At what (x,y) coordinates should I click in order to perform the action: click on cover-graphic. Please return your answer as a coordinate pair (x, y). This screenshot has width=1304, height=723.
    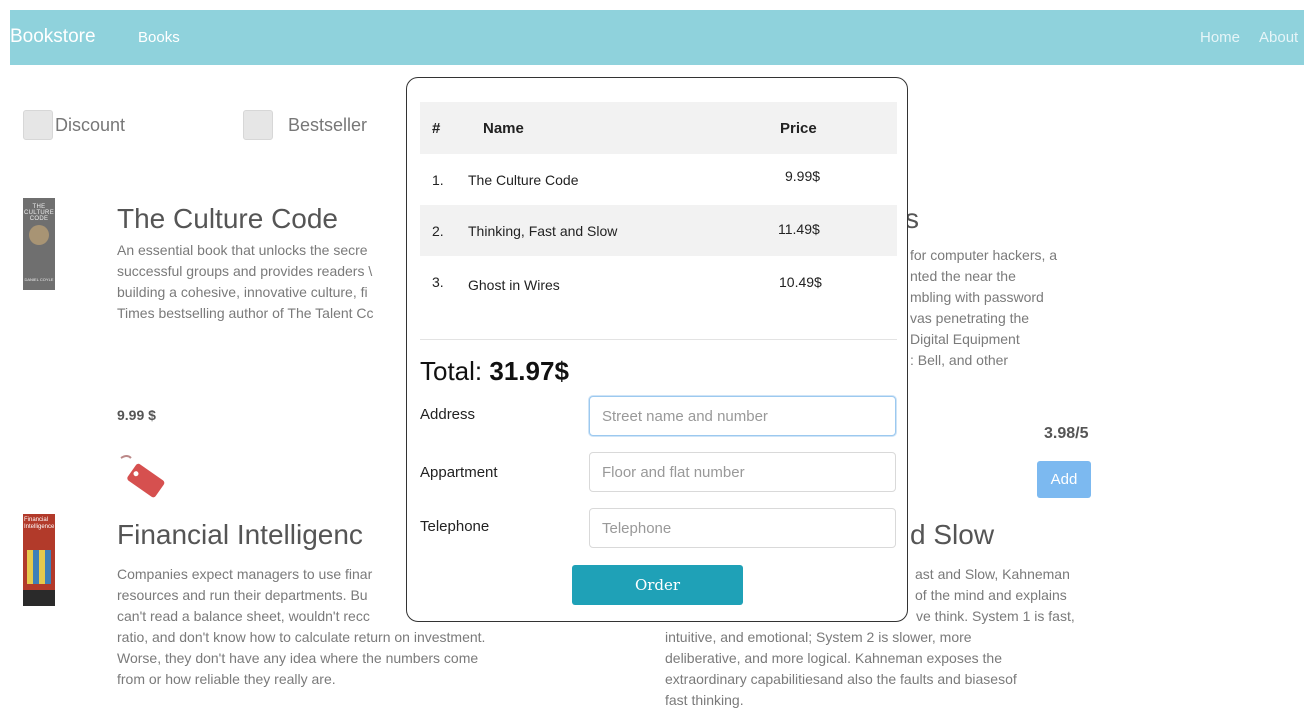
    Looking at the image, I should click on (39, 567).